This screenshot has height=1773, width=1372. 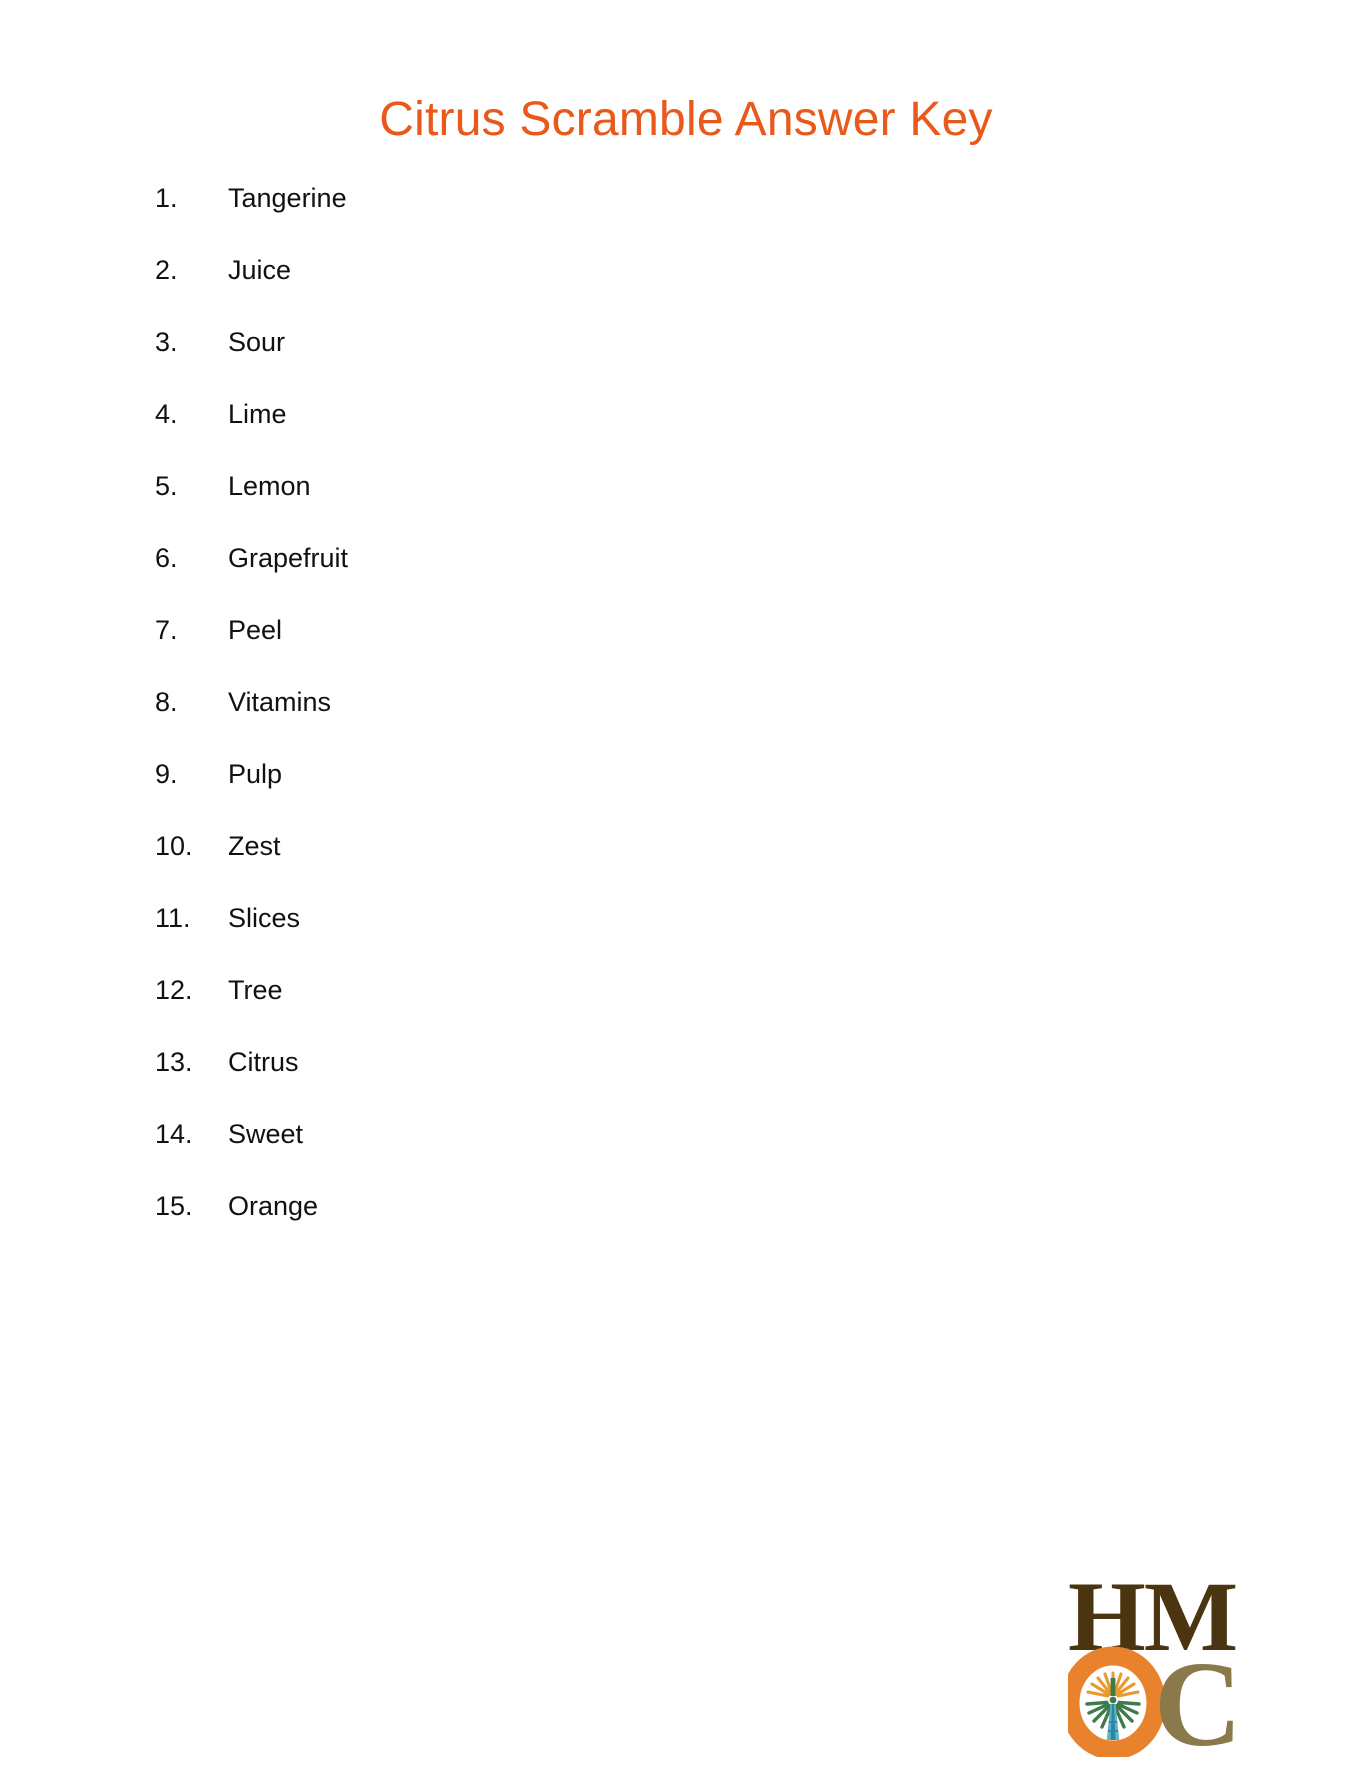 I want to click on list-item-number: 7., so click(x=166, y=630).